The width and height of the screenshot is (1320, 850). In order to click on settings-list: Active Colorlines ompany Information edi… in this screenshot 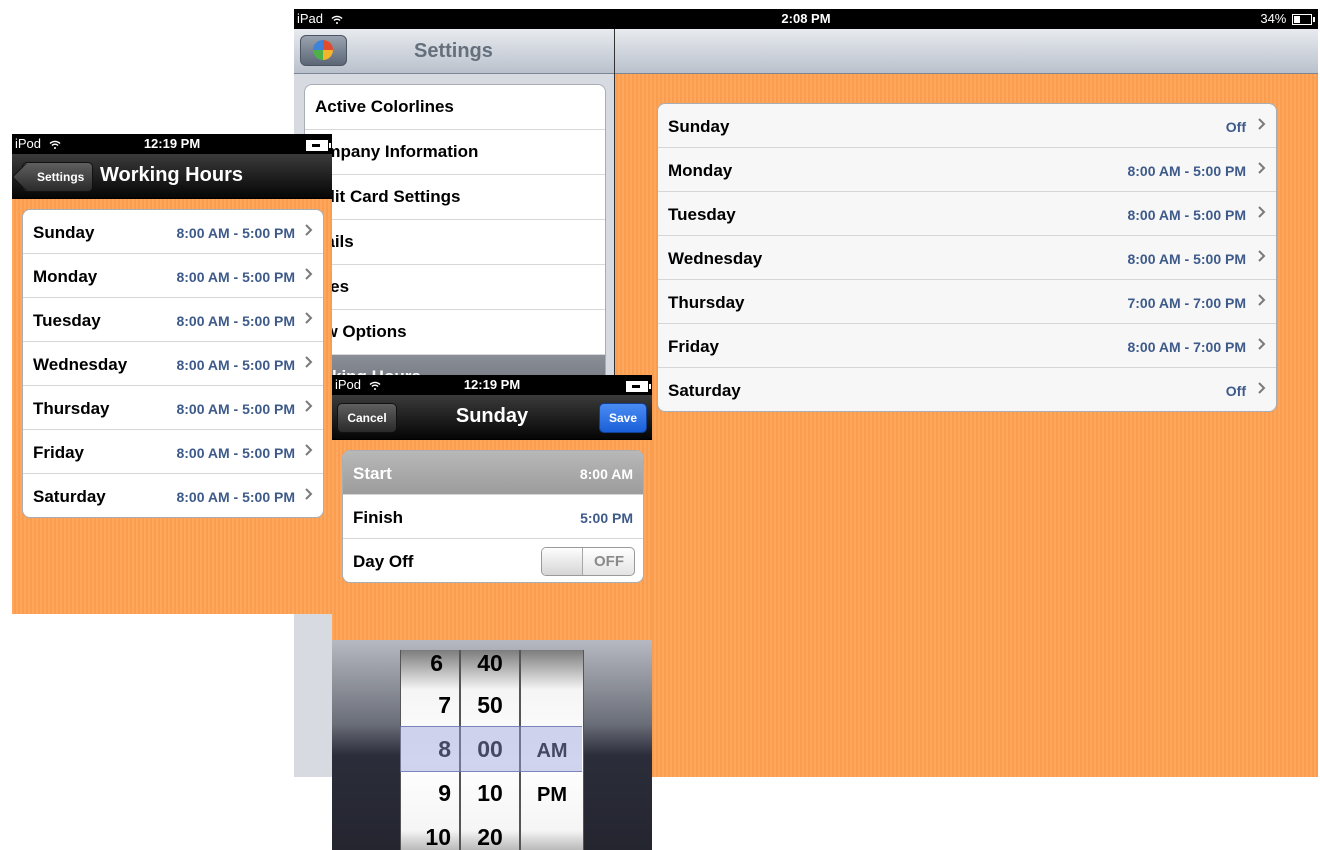, I will do `click(455, 242)`.